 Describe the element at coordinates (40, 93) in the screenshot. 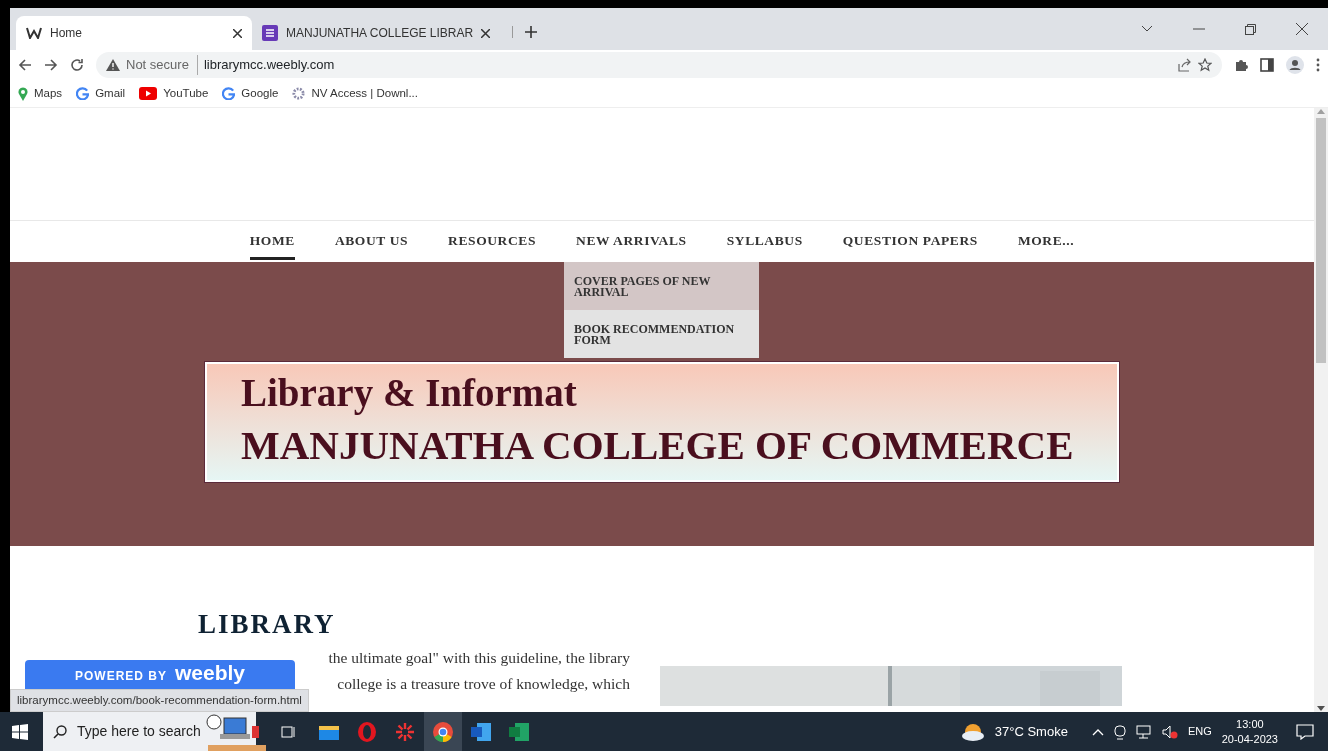

I see `bookmark: Maps` at that location.